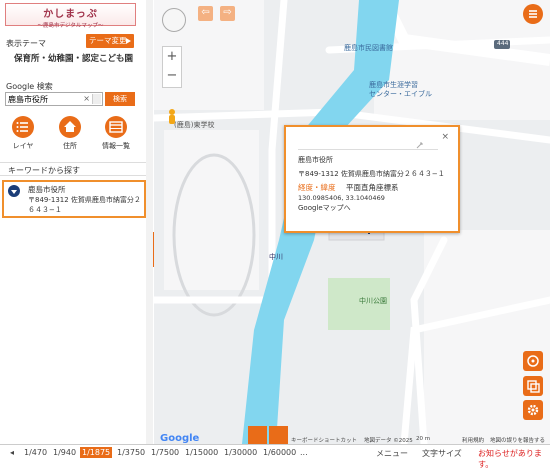 This screenshot has width=550, height=471. Describe the element at coordinates (172, 57) in the screenshot. I see `zoom-in-button: +` at that location.